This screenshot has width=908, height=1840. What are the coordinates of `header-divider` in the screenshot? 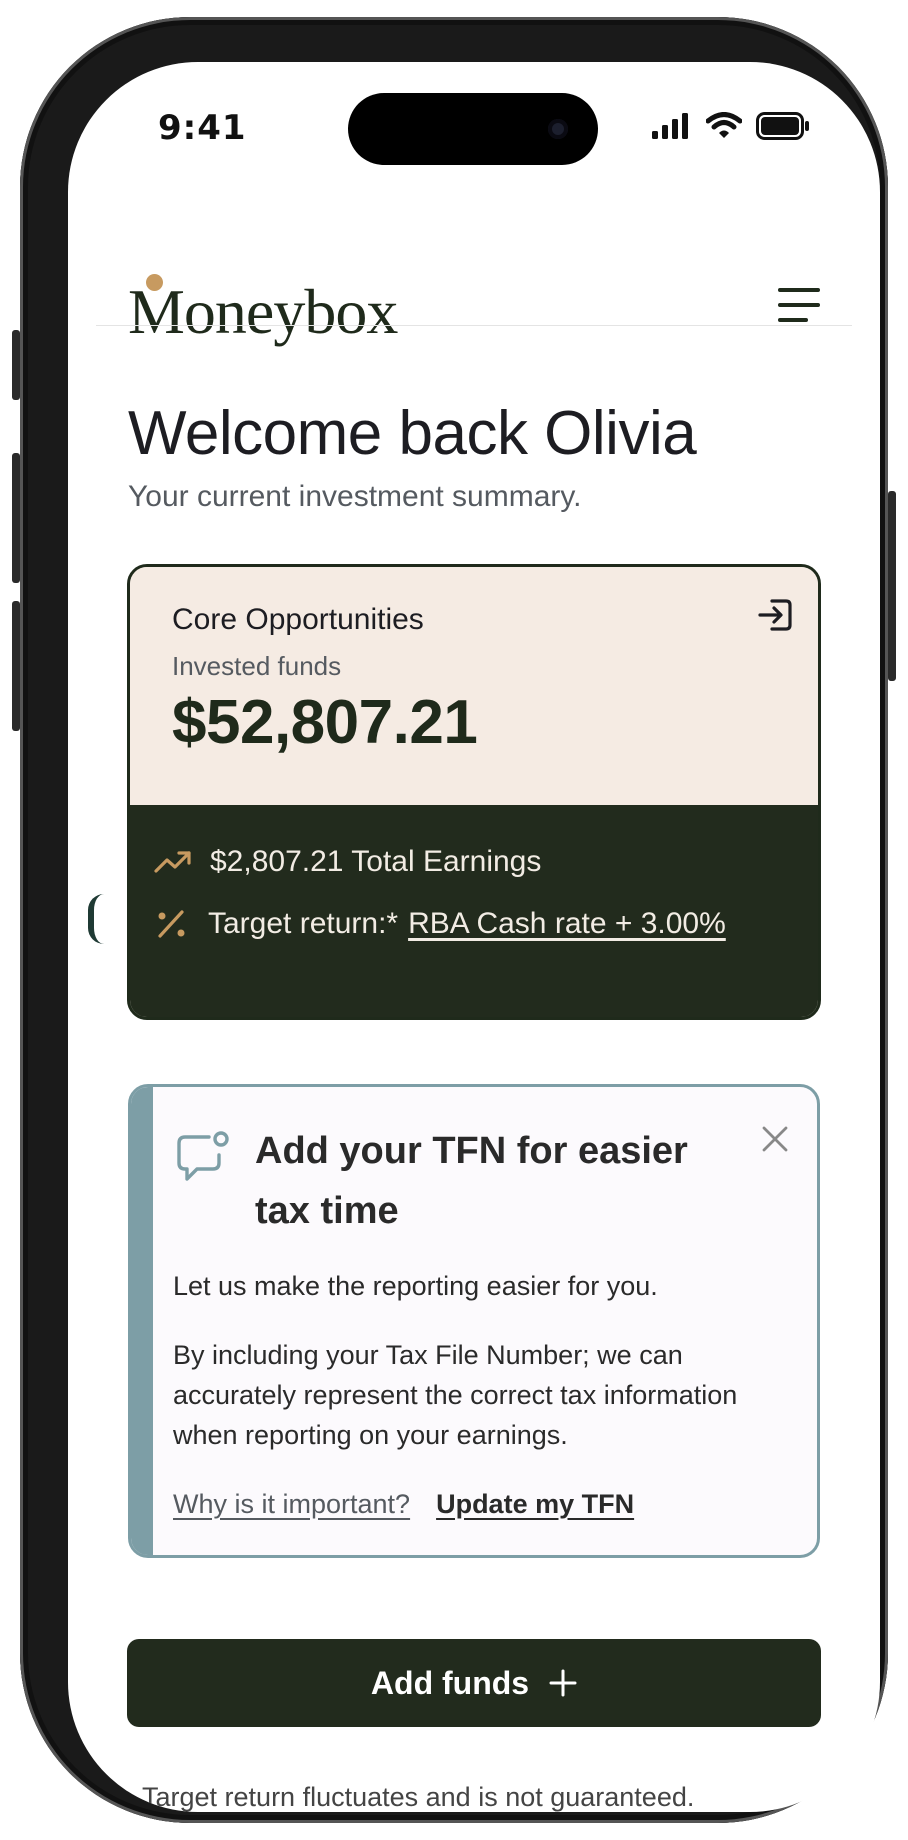 It's located at (474, 325).